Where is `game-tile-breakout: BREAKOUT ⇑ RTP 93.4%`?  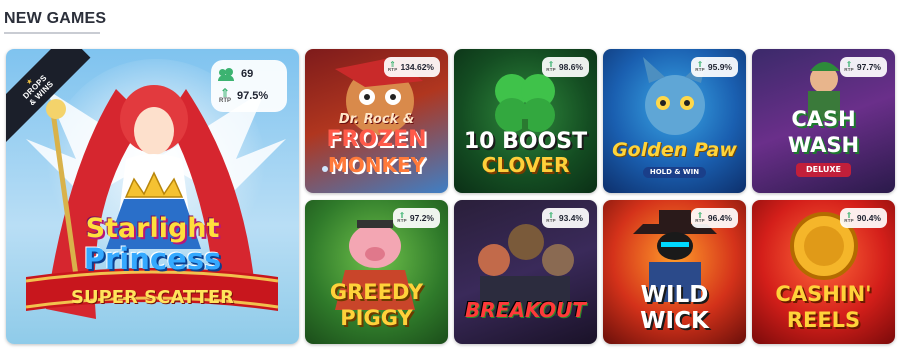 game-tile-breakout: BREAKOUT ⇑ RTP 93.4% is located at coordinates (525, 272).